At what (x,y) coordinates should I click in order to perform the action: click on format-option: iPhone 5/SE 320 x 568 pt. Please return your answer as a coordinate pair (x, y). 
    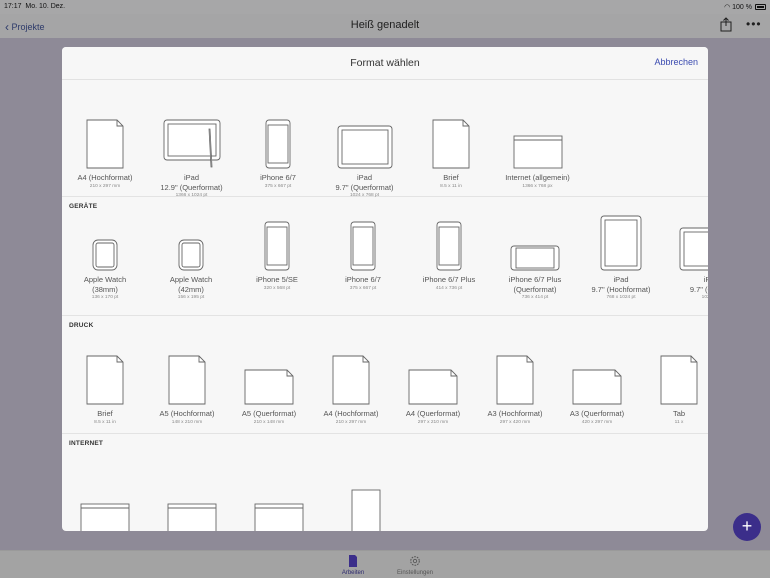
    Looking at the image, I should click on (277, 256).